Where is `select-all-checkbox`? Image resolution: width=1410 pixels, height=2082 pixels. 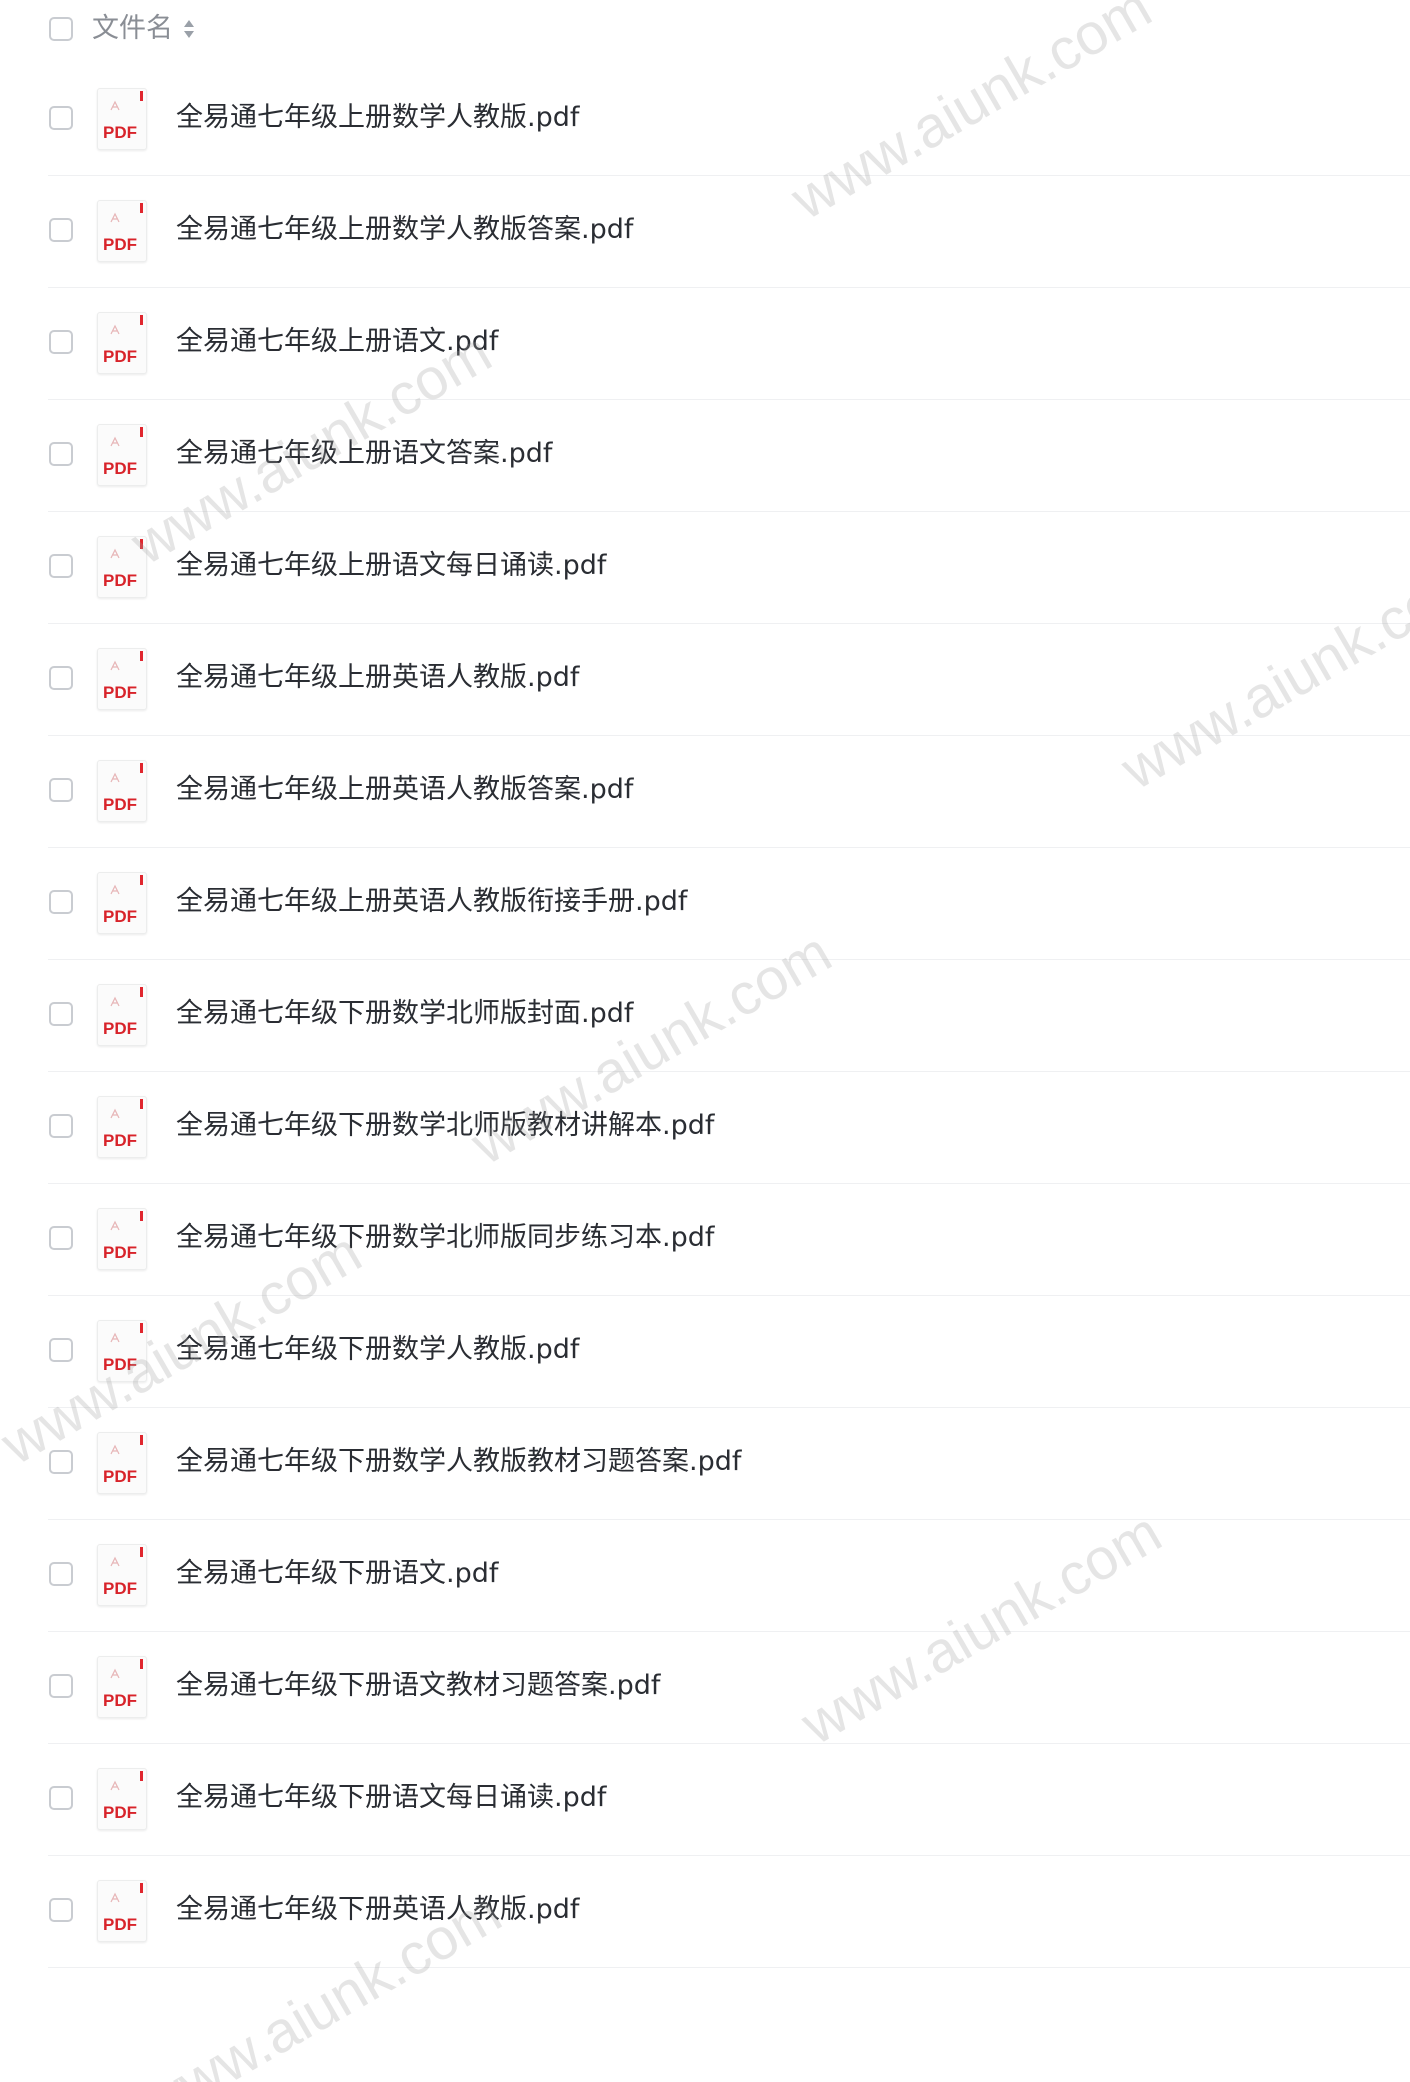
select-all-checkbox is located at coordinates (61, 29).